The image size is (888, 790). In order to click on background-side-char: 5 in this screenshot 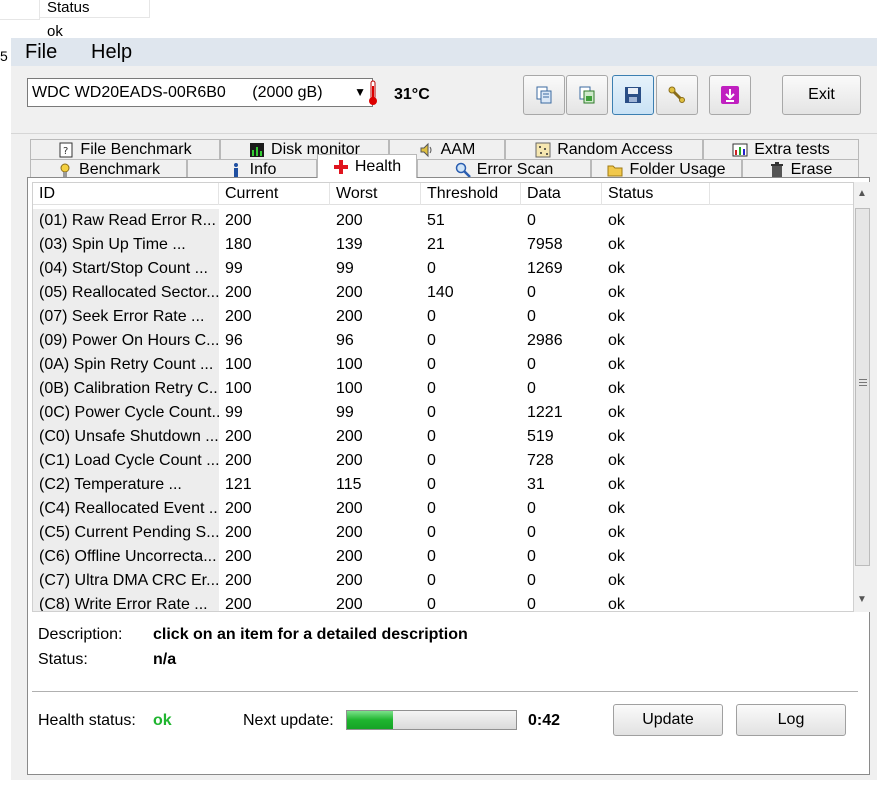, I will do `click(4, 56)`.